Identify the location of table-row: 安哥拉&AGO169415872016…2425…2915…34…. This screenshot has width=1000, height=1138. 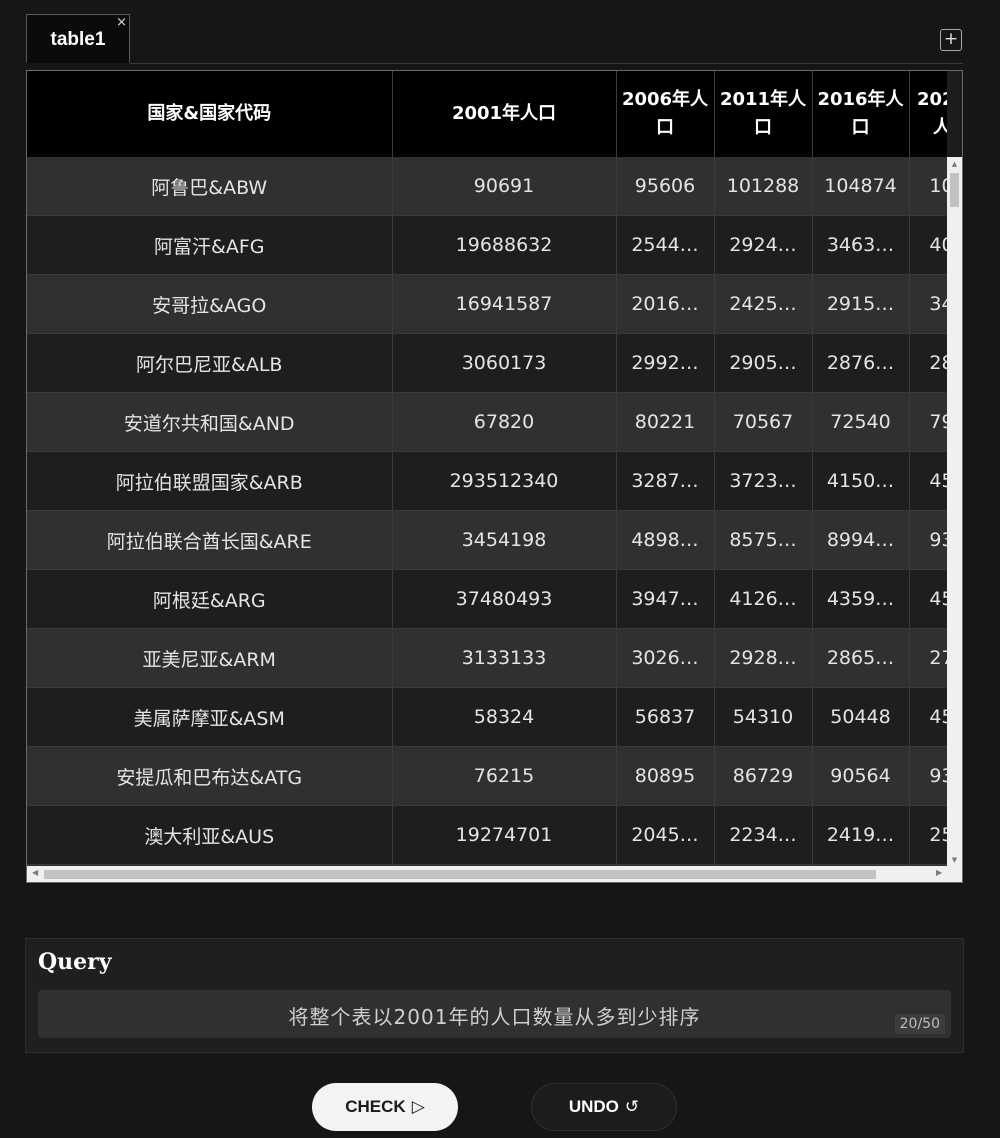
(487, 304).